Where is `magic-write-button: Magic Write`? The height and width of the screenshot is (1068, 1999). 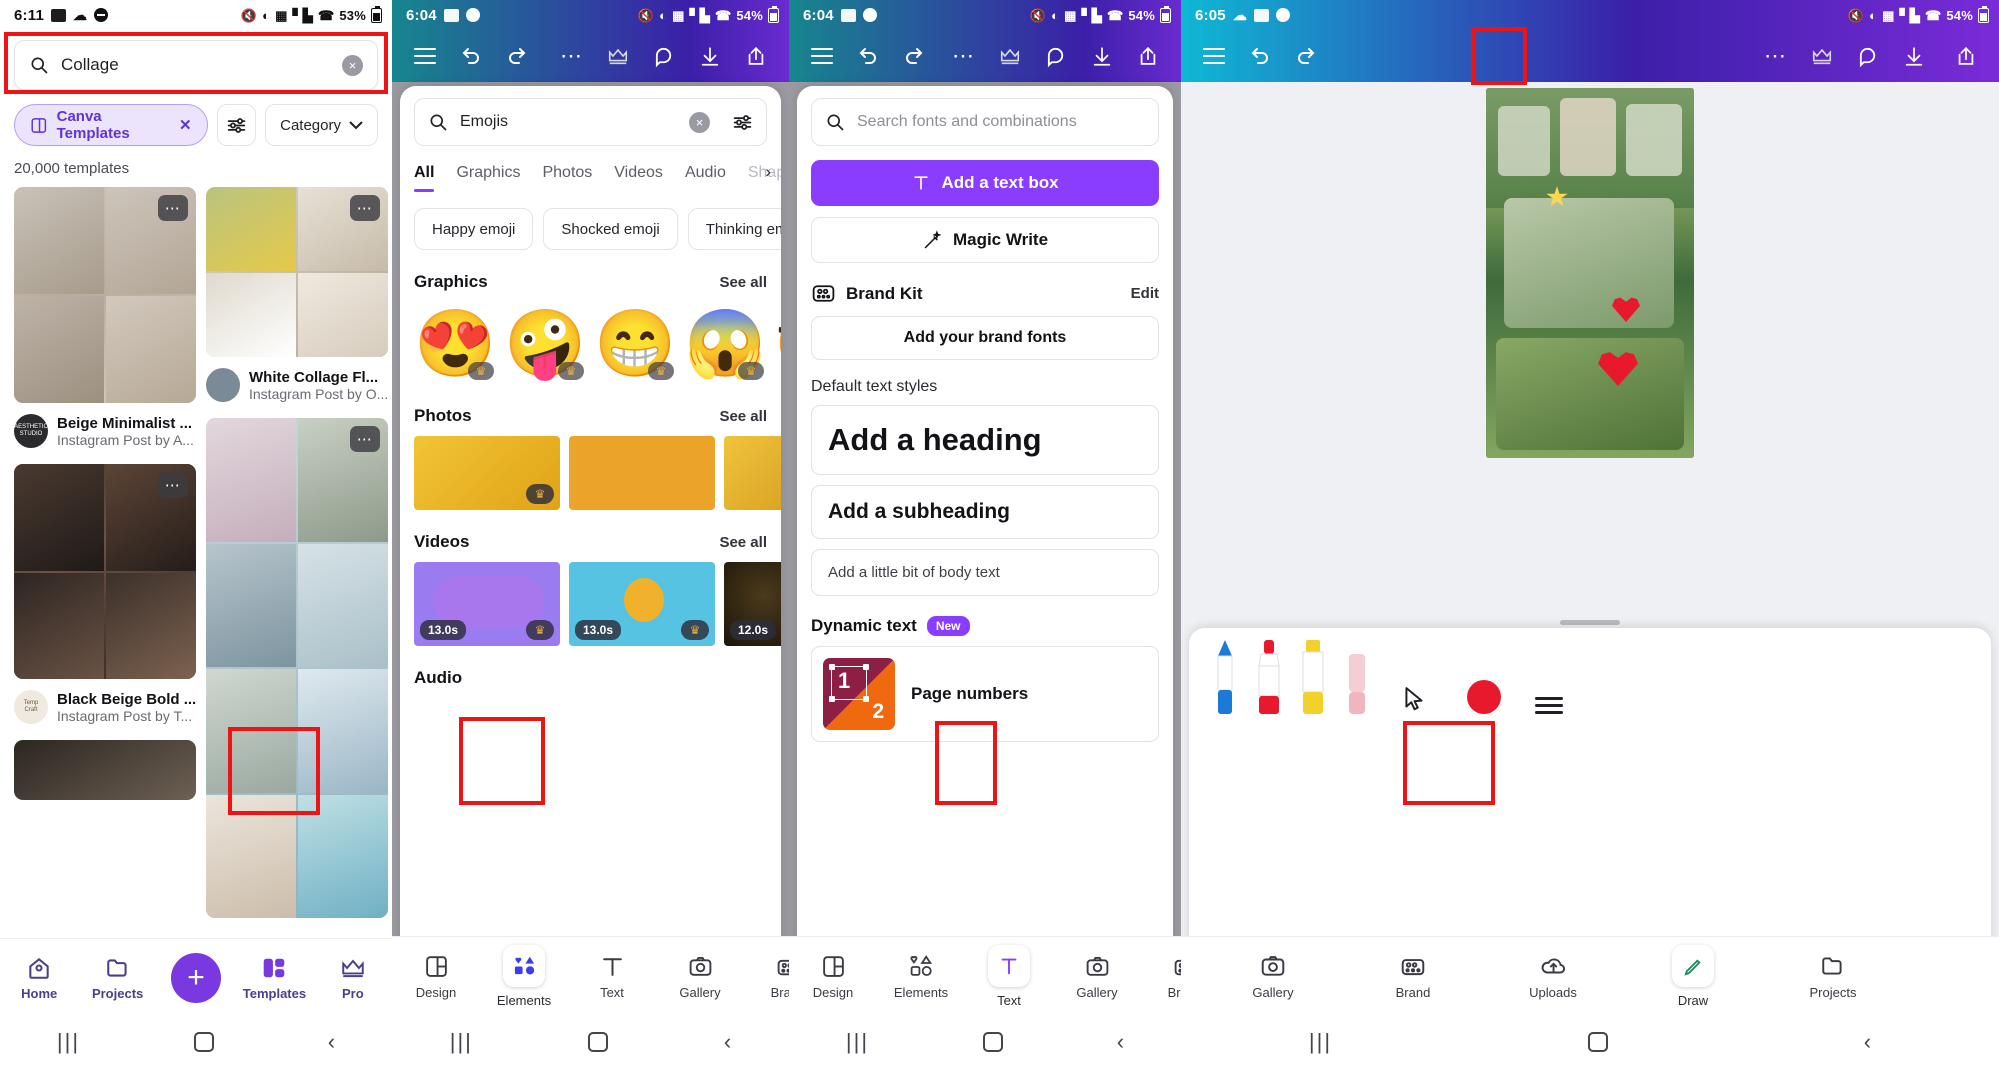
magic-write-button: Magic Write is located at coordinates (985, 240).